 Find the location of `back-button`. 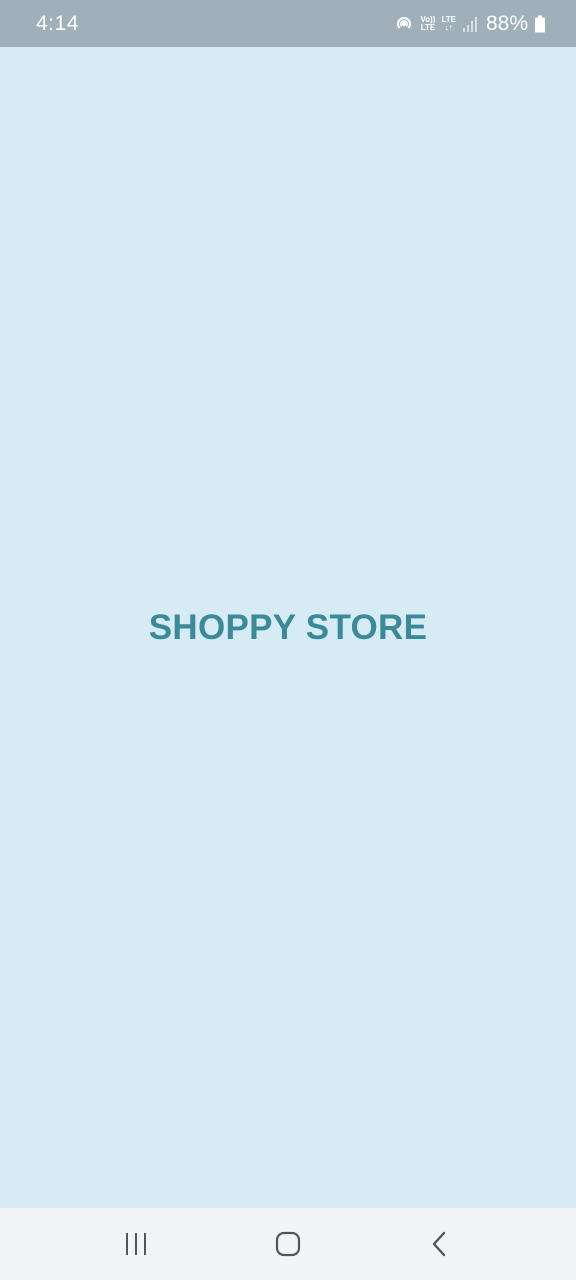

back-button is located at coordinates (440, 1244).